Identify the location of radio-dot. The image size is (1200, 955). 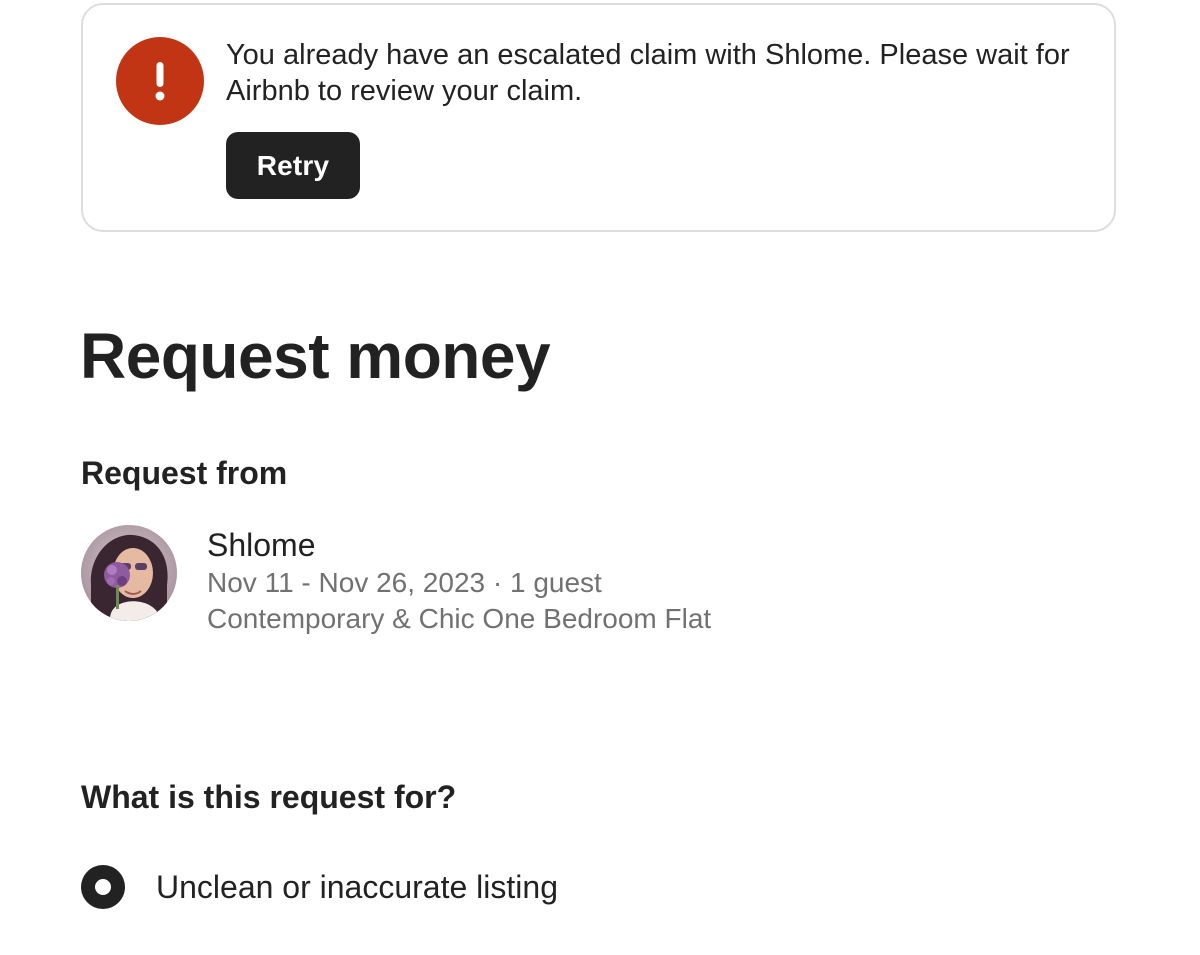
(103, 887).